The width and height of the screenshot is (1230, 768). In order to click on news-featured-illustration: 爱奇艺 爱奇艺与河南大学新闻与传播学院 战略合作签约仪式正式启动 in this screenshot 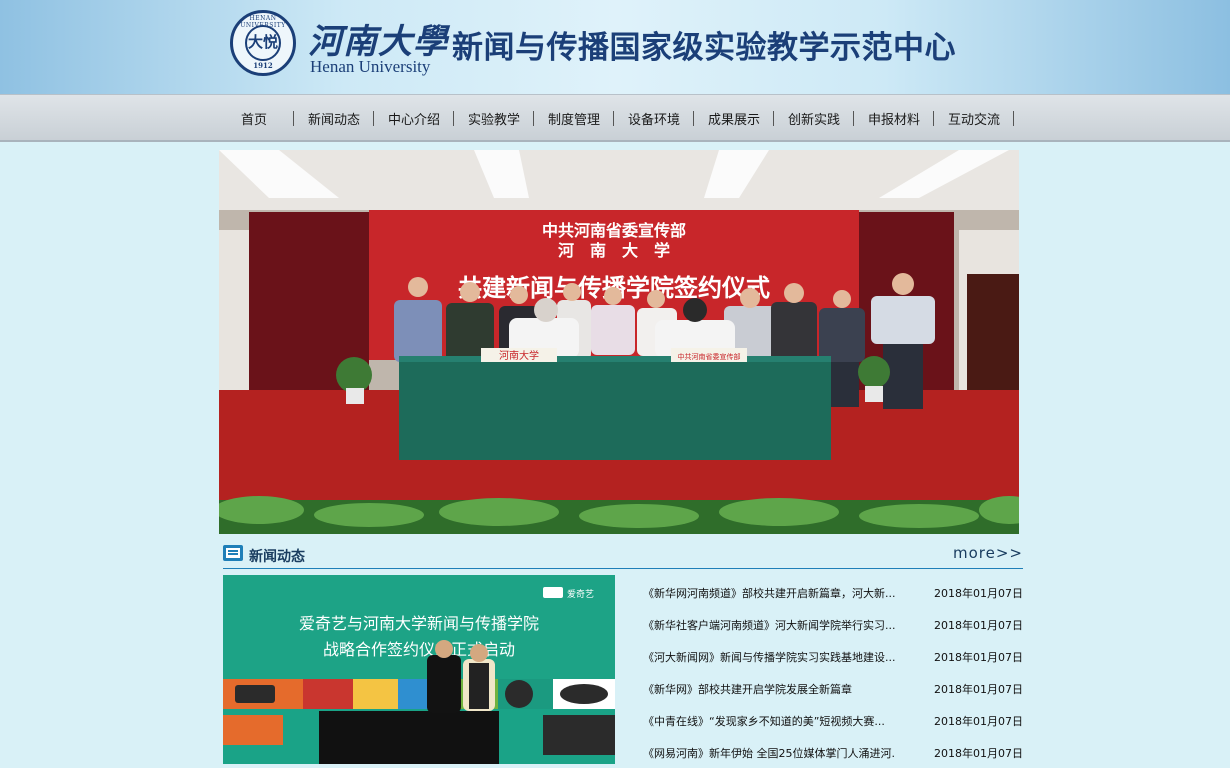, I will do `click(419, 669)`.